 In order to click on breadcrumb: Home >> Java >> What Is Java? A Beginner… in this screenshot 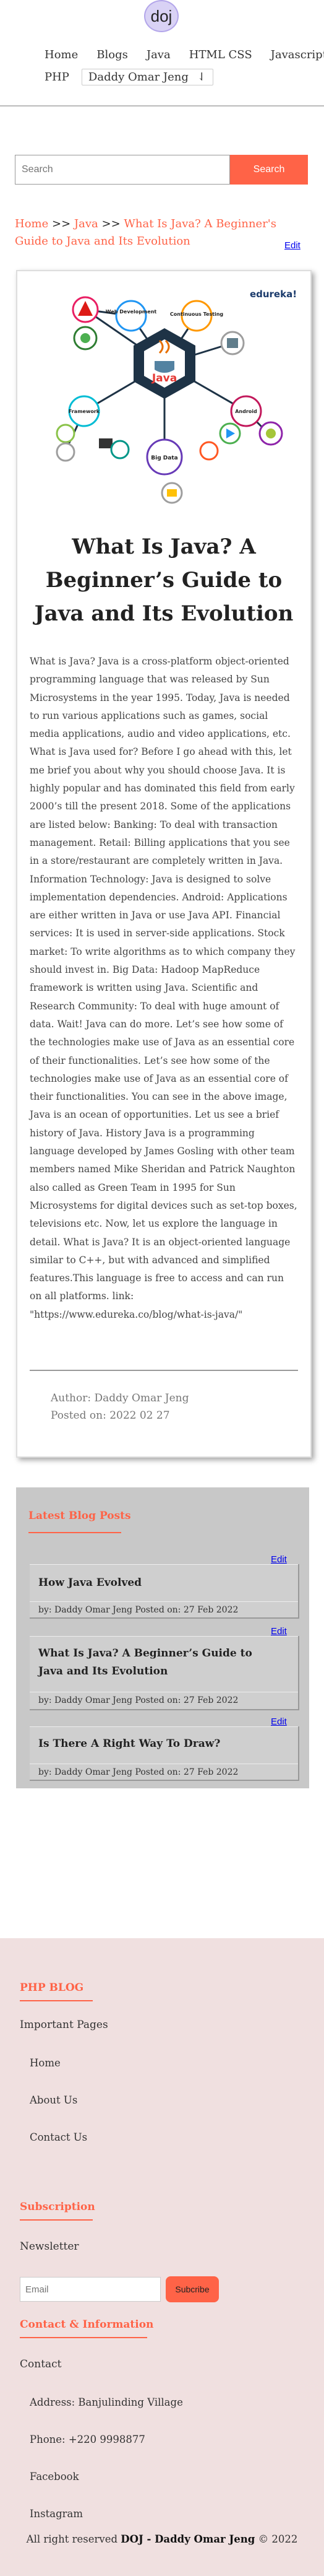, I will do `click(160, 232)`.